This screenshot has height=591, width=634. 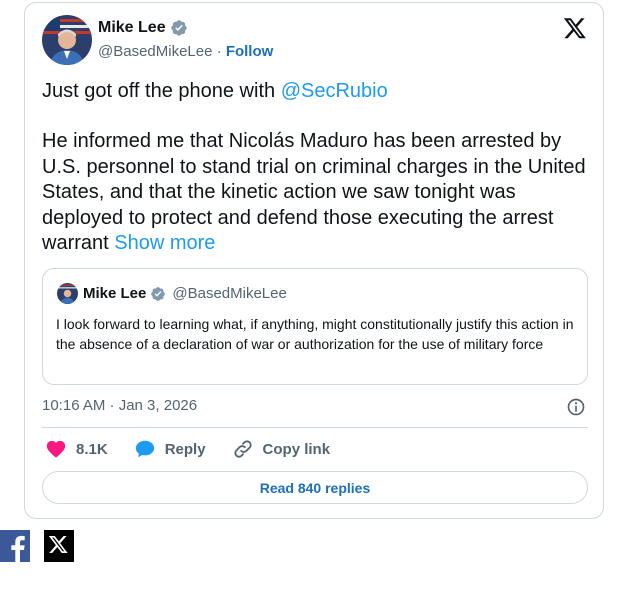 I want to click on author-handle: @BasedMikeLee, so click(x=155, y=51).